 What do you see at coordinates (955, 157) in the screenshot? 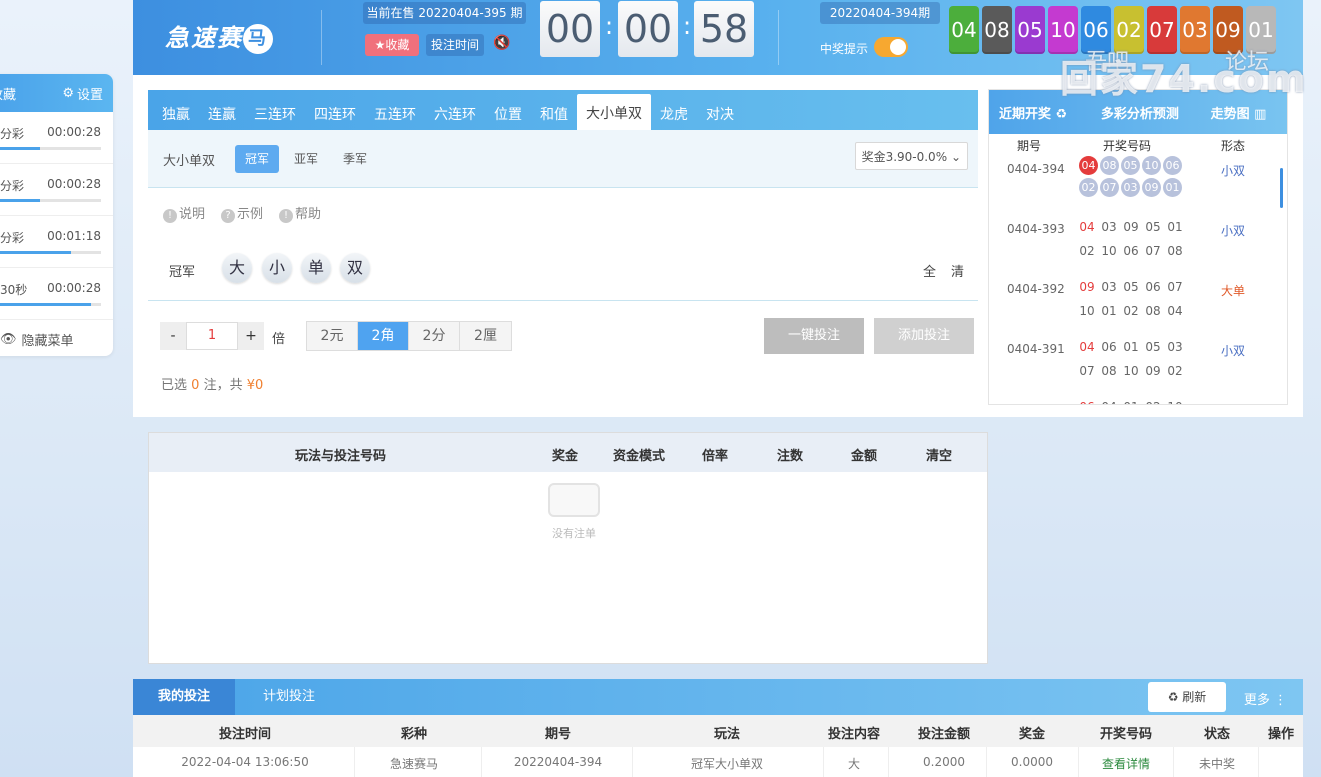
I see `chevron-down-icon: ⌄` at bounding box center [955, 157].